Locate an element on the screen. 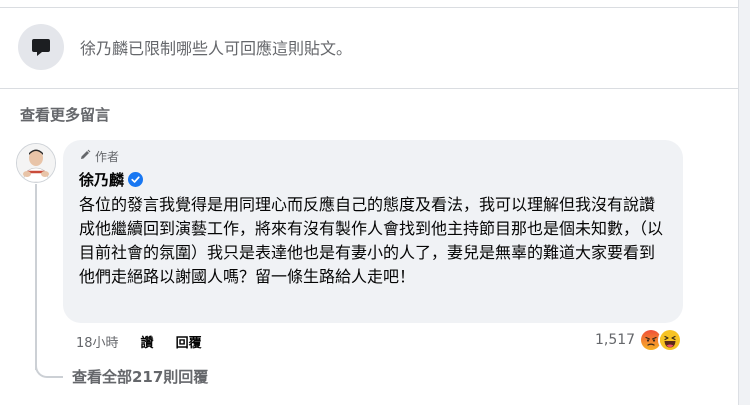 This screenshot has width=750, height=405. thread-curve is located at coordinates (49, 368).